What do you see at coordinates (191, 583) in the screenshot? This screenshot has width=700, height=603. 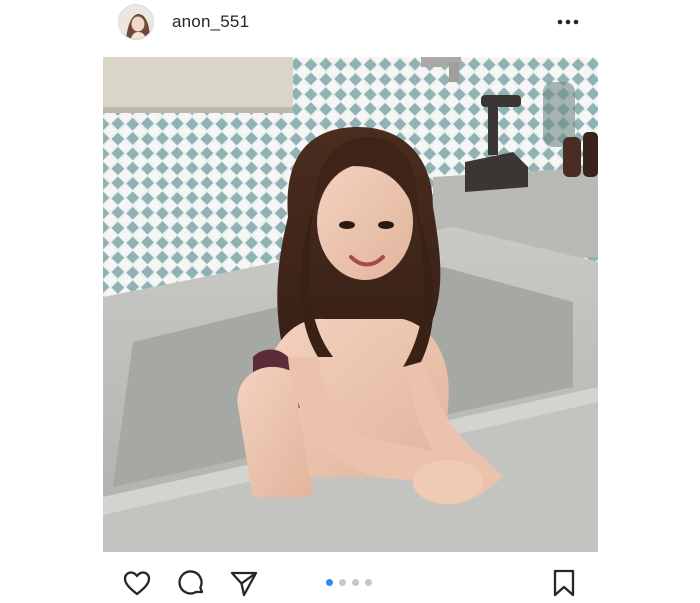 I see `comment-bubble-icon` at bounding box center [191, 583].